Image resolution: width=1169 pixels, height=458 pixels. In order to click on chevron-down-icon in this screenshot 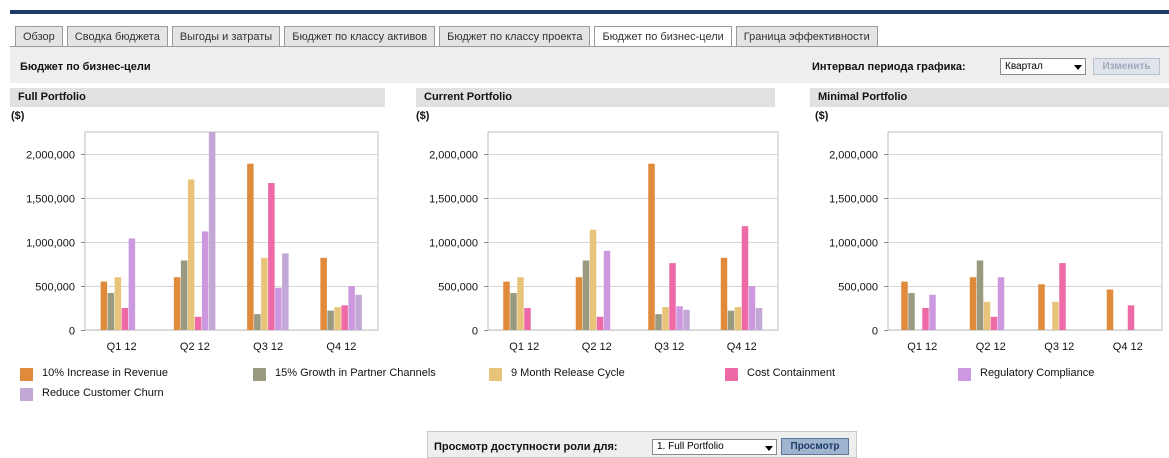, I will do `click(769, 448)`.